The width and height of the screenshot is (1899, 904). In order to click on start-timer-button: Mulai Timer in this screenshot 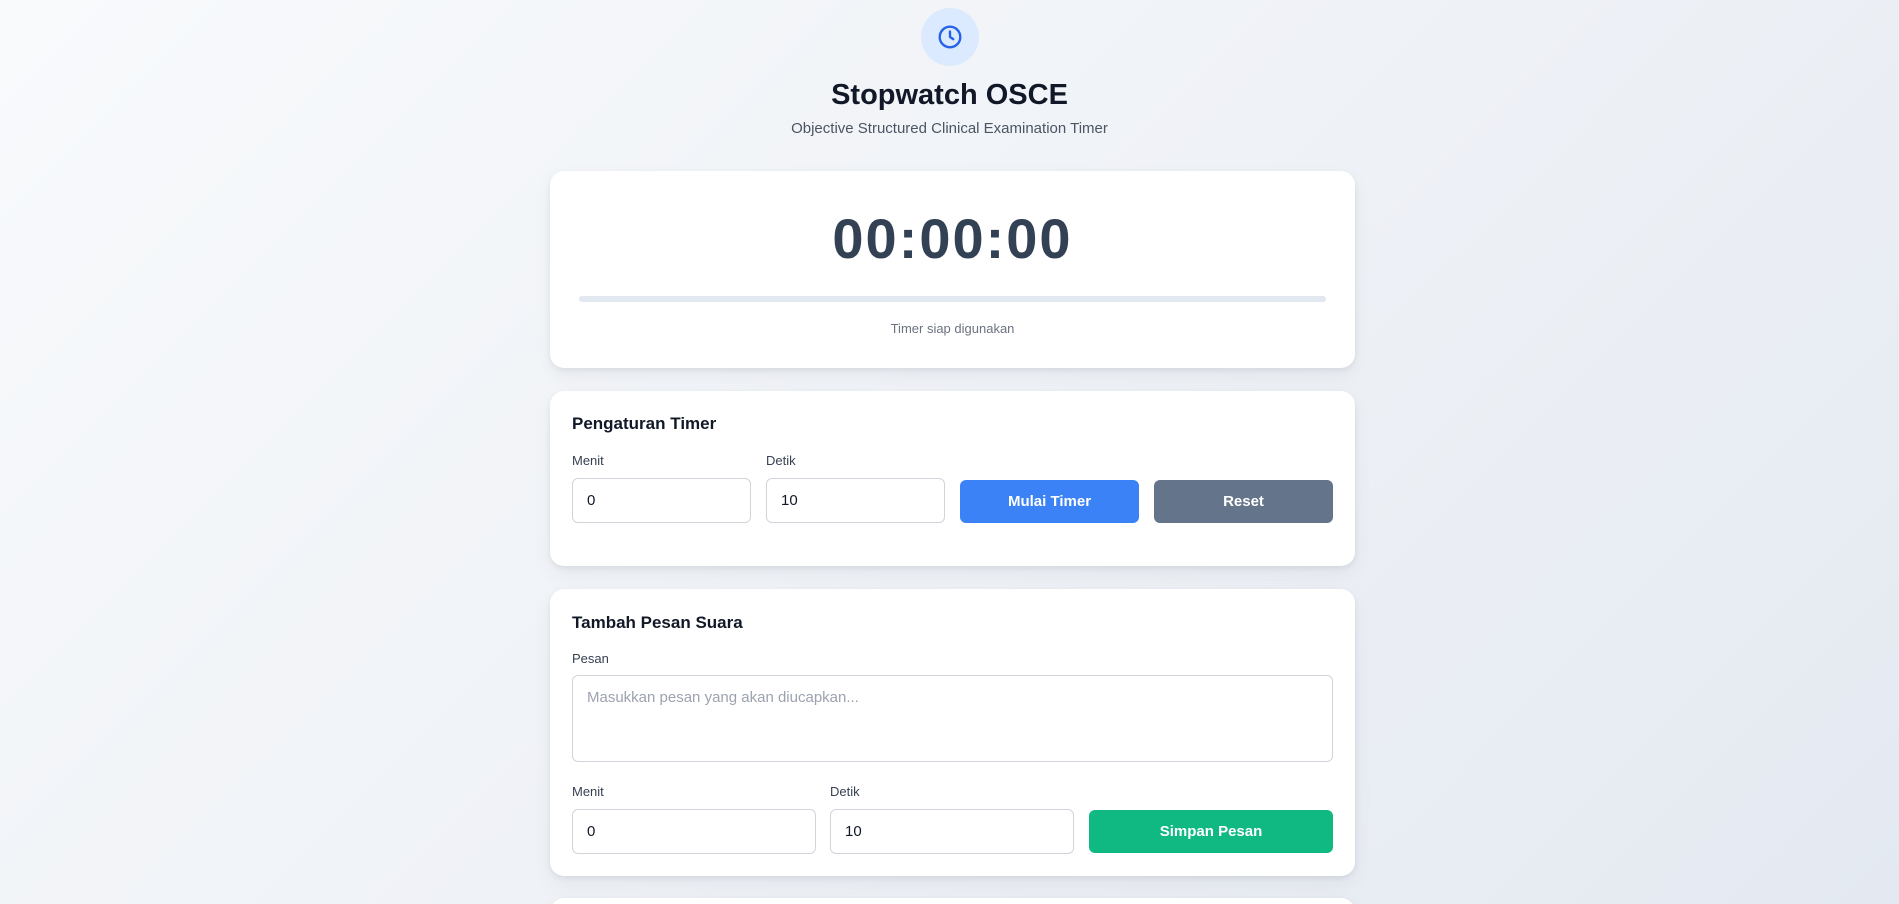, I will do `click(1049, 501)`.